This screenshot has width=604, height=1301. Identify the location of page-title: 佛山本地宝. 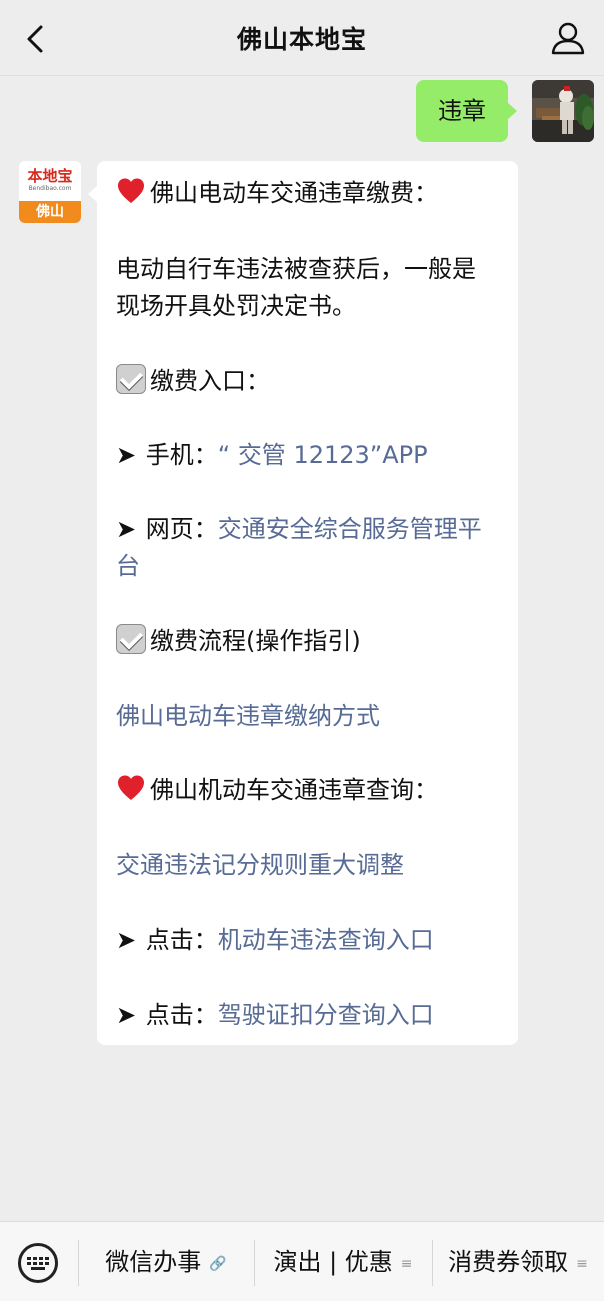
(301, 39).